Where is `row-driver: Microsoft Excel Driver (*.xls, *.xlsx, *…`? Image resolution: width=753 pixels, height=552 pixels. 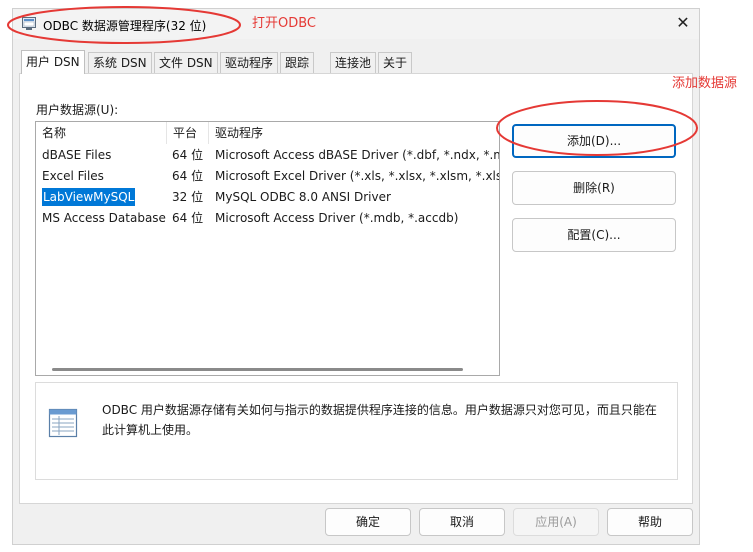
row-driver: Microsoft Excel Driver (*.xls, *.xlsx, *… is located at coordinates (357, 176).